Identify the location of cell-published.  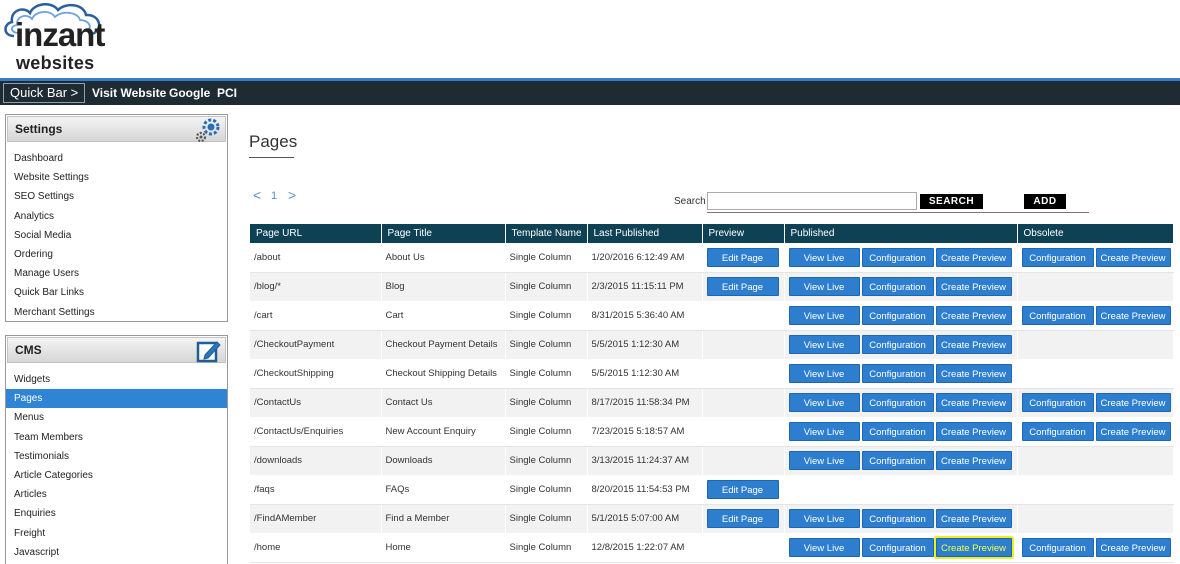
(901, 490).